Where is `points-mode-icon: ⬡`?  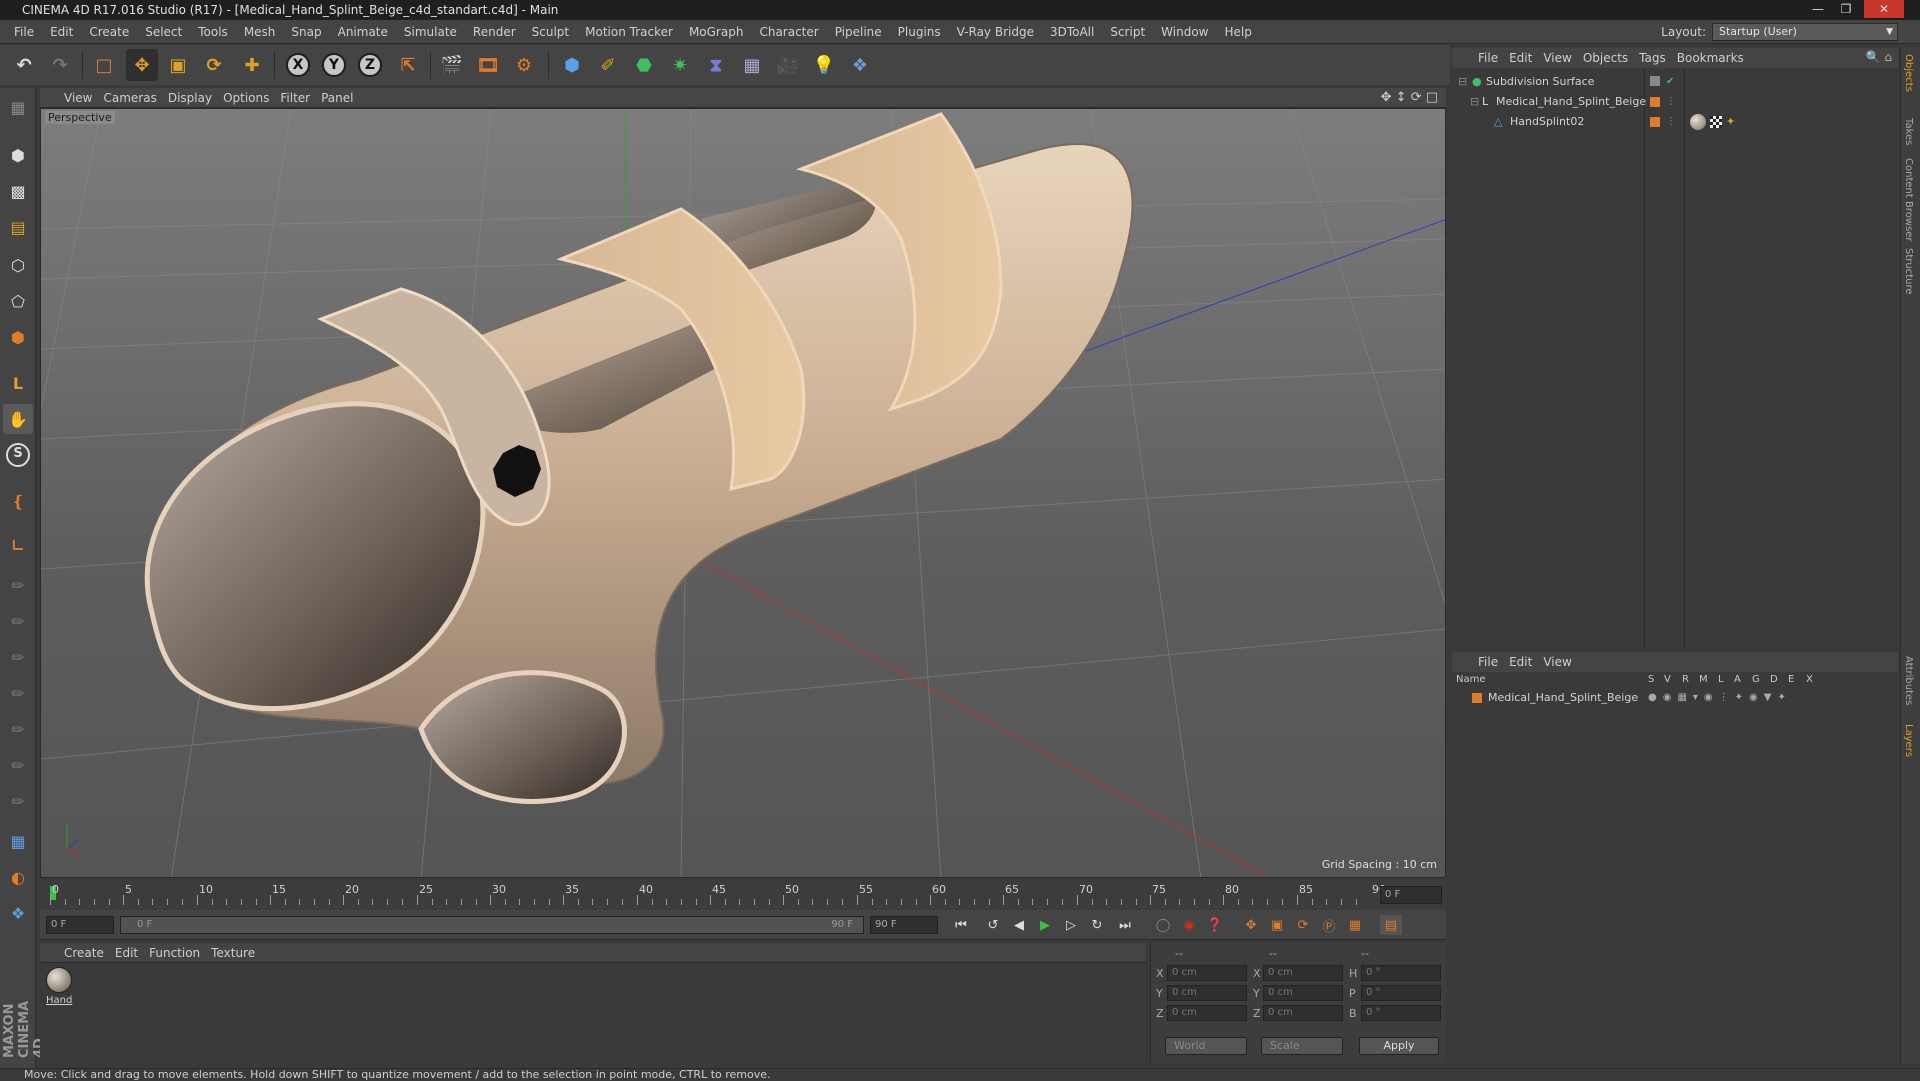
points-mode-icon: ⬡ is located at coordinates (18, 265).